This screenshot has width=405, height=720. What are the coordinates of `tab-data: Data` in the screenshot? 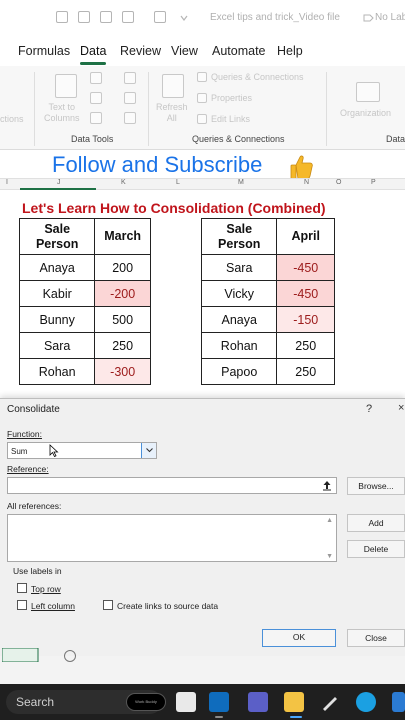 It's located at (93, 51).